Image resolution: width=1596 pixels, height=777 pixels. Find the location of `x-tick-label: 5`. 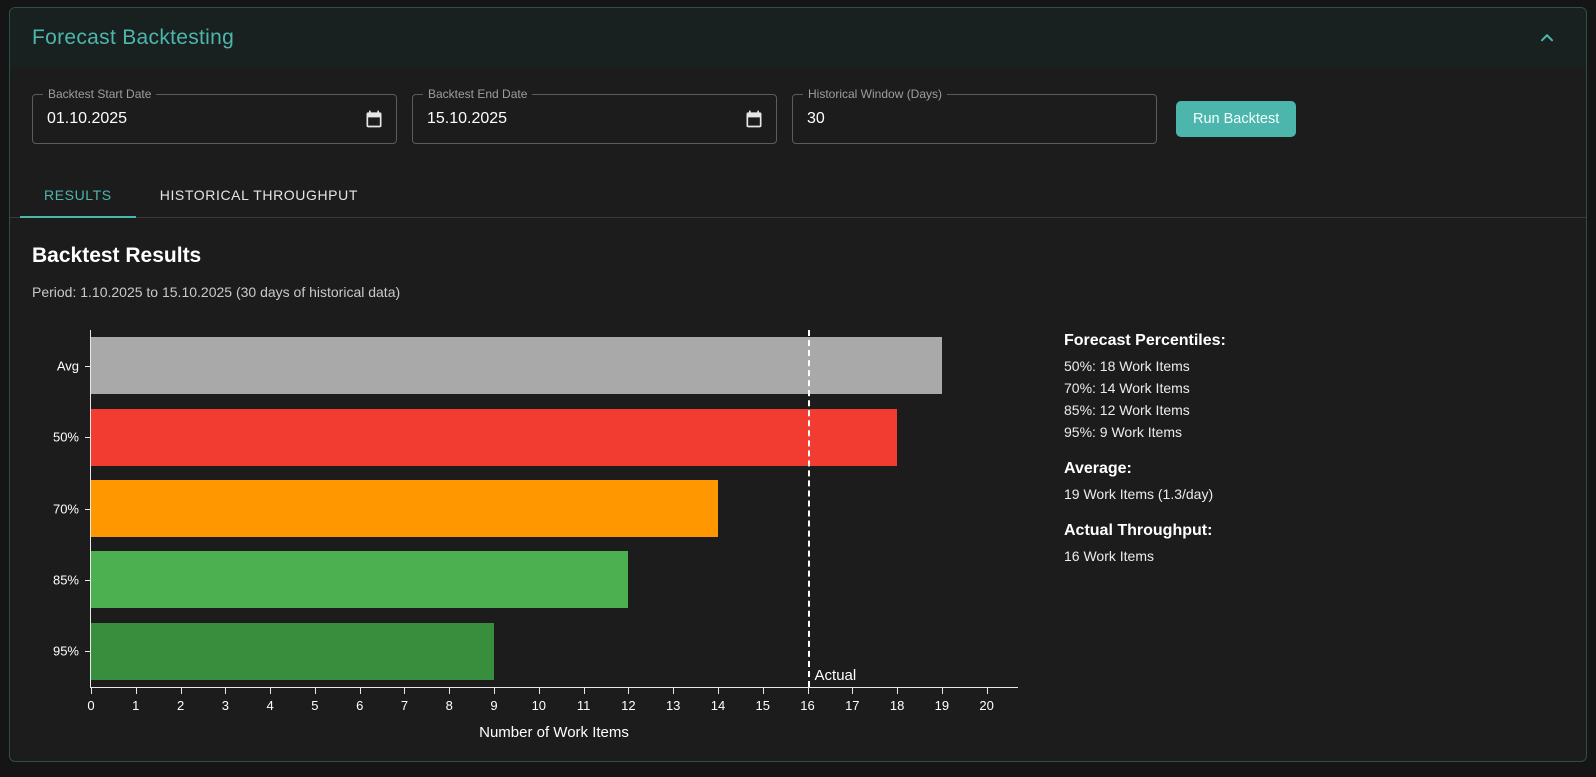

x-tick-label: 5 is located at coordinates (315, 705).